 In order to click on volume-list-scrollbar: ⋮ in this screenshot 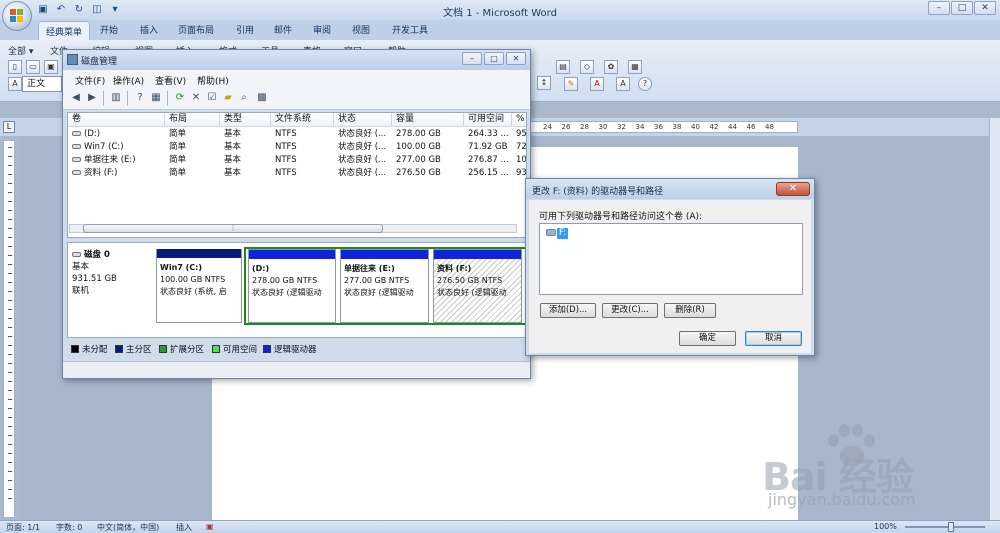, I will do `click(293, 228)`.